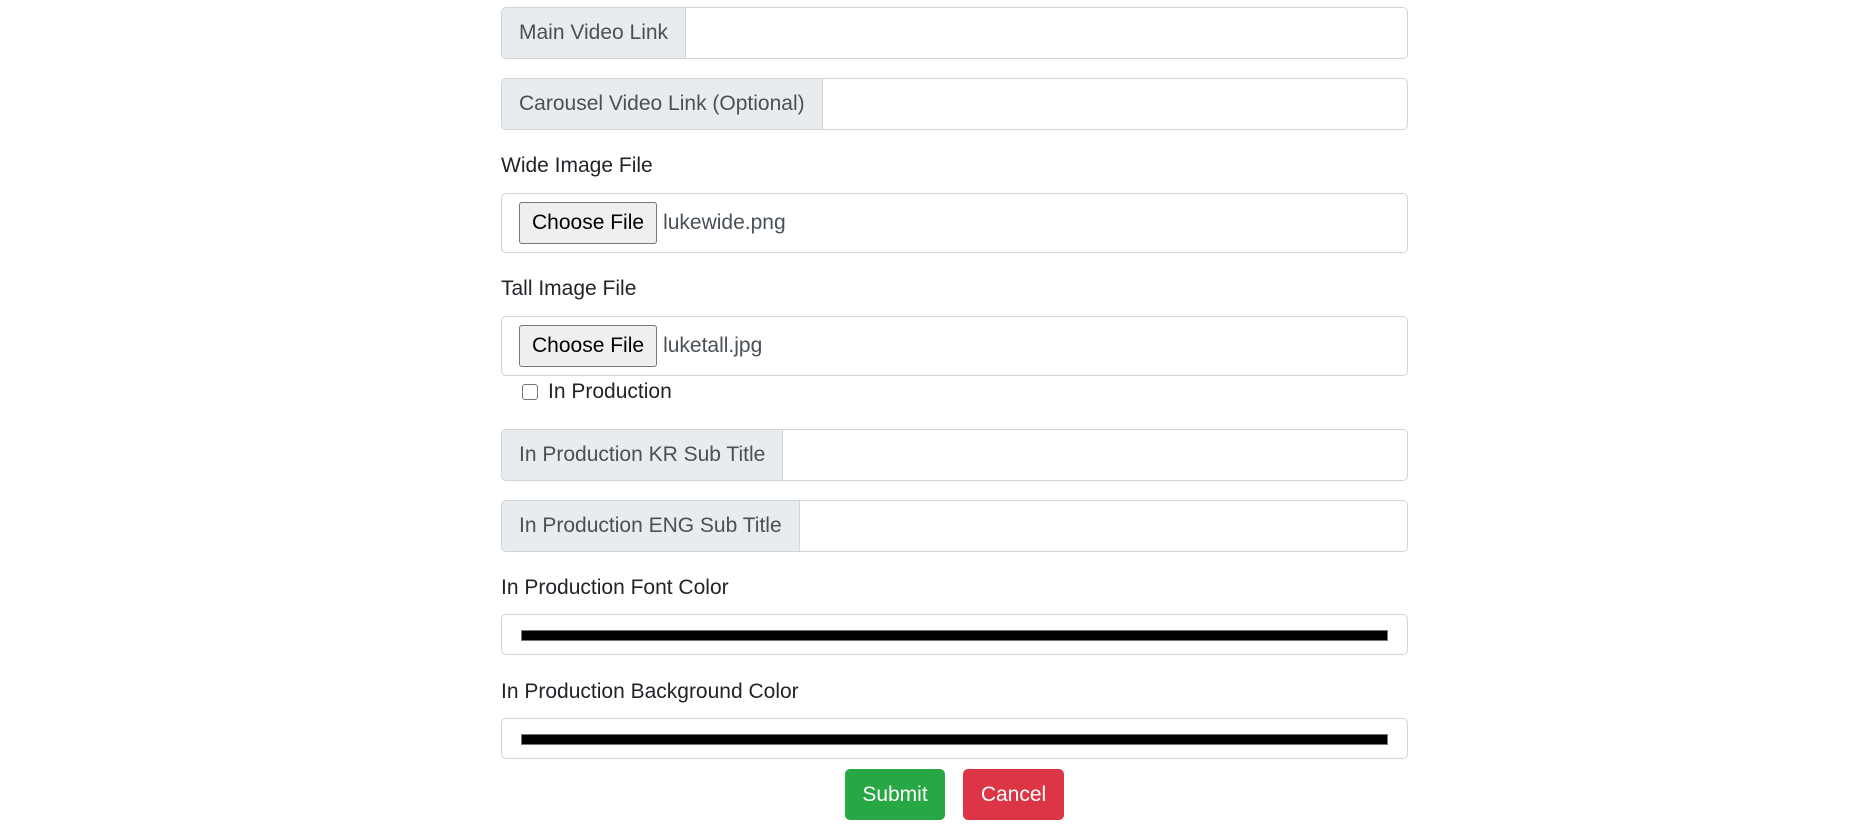 Image resolution: width=1872 pixels, height=834 pixels. What do you see at coordinates (954, 223) in the screenshot?
I see `wide-image-file-input: Choose File lukewide.png` at bounding box center [954, 223].